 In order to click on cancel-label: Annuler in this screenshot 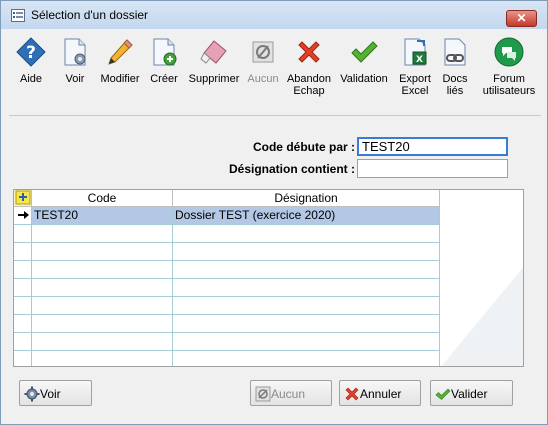, I will do `click(381, 394)`.